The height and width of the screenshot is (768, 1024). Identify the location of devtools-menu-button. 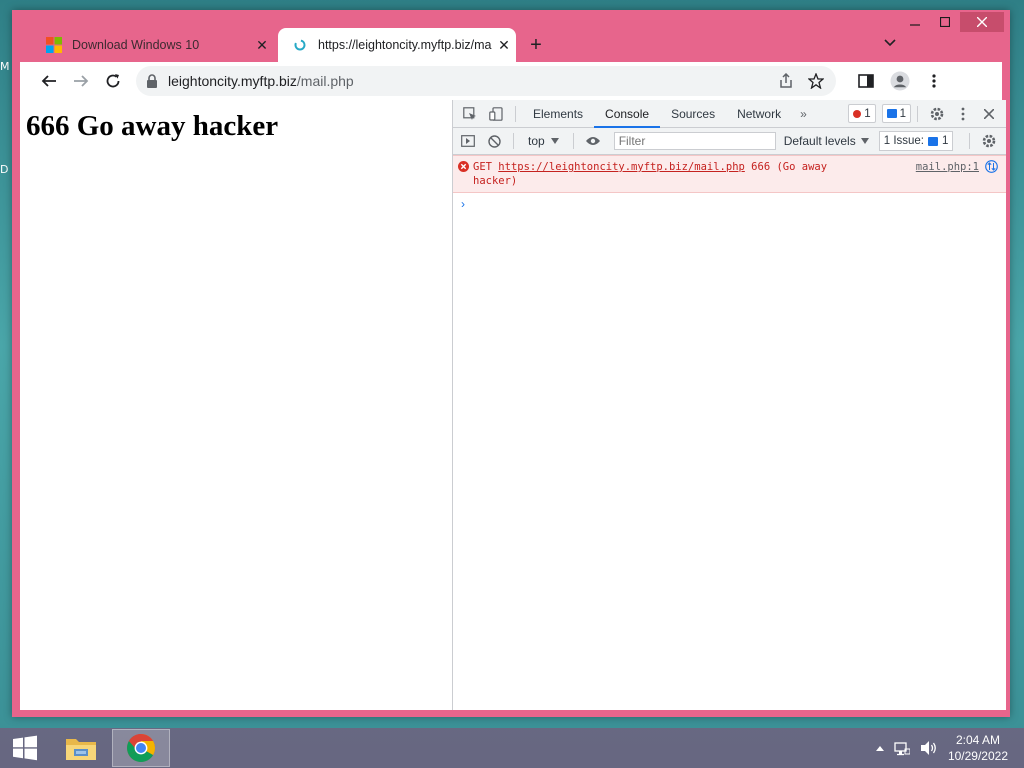
(963, 114).